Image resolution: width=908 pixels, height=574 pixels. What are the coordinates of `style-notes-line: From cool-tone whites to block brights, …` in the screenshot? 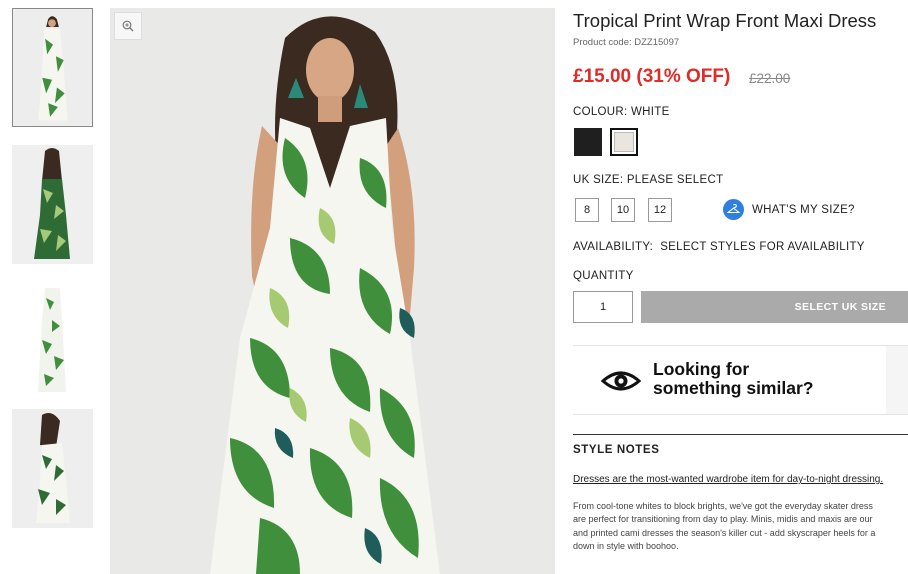 It's located at (723, 506).